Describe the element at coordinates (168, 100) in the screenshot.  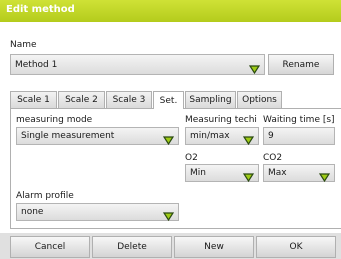
I see `tab-settings: Set.` at that location.